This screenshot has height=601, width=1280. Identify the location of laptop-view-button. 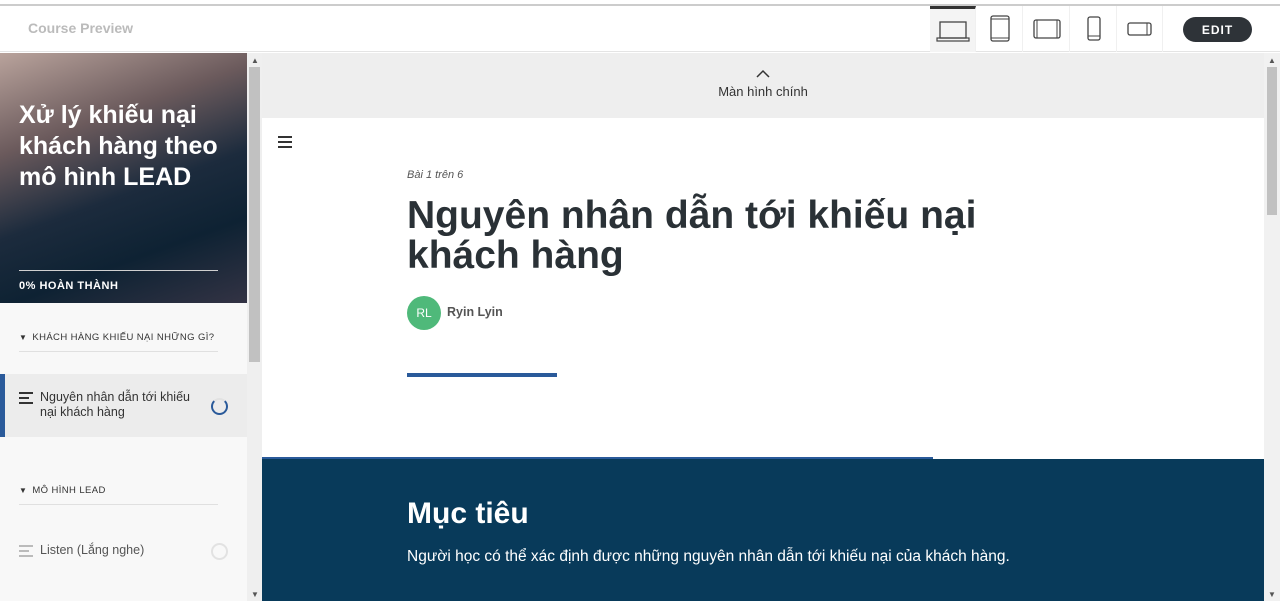
(953, 29).